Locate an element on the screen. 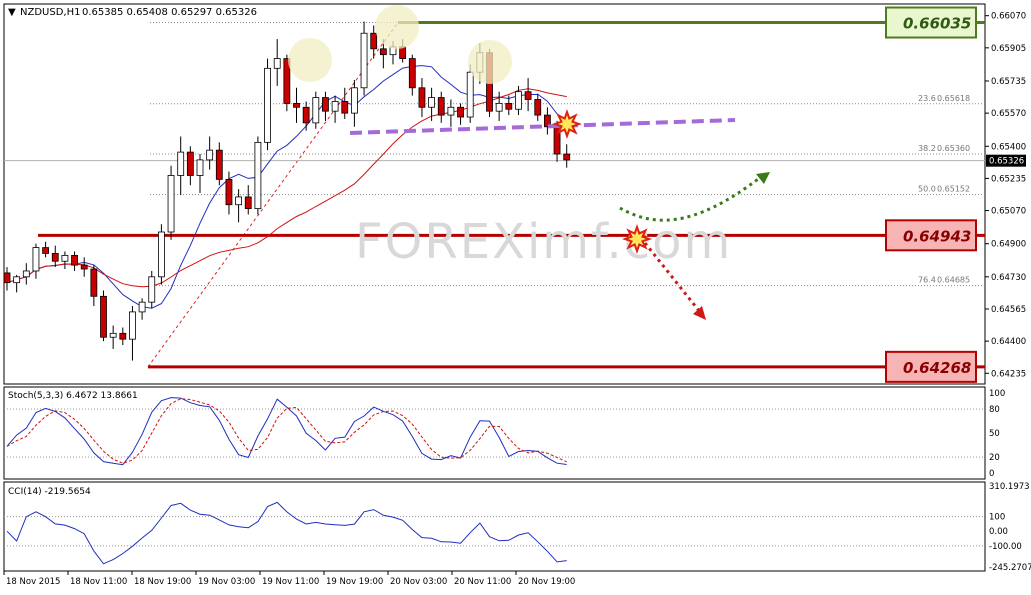  fib-label: 23.6 is located at coordinates (927, 98).